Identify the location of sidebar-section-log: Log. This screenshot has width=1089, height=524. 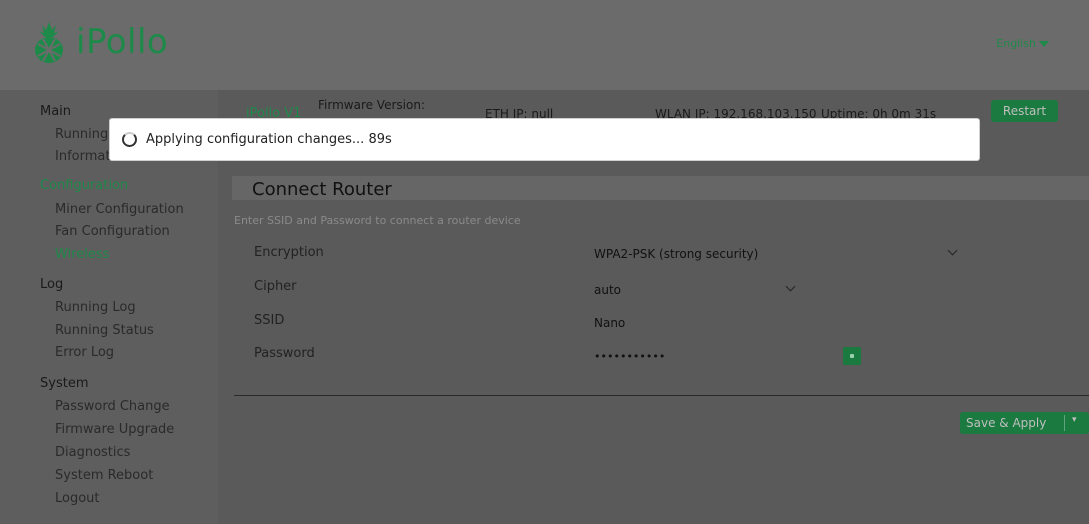
(51, 284).